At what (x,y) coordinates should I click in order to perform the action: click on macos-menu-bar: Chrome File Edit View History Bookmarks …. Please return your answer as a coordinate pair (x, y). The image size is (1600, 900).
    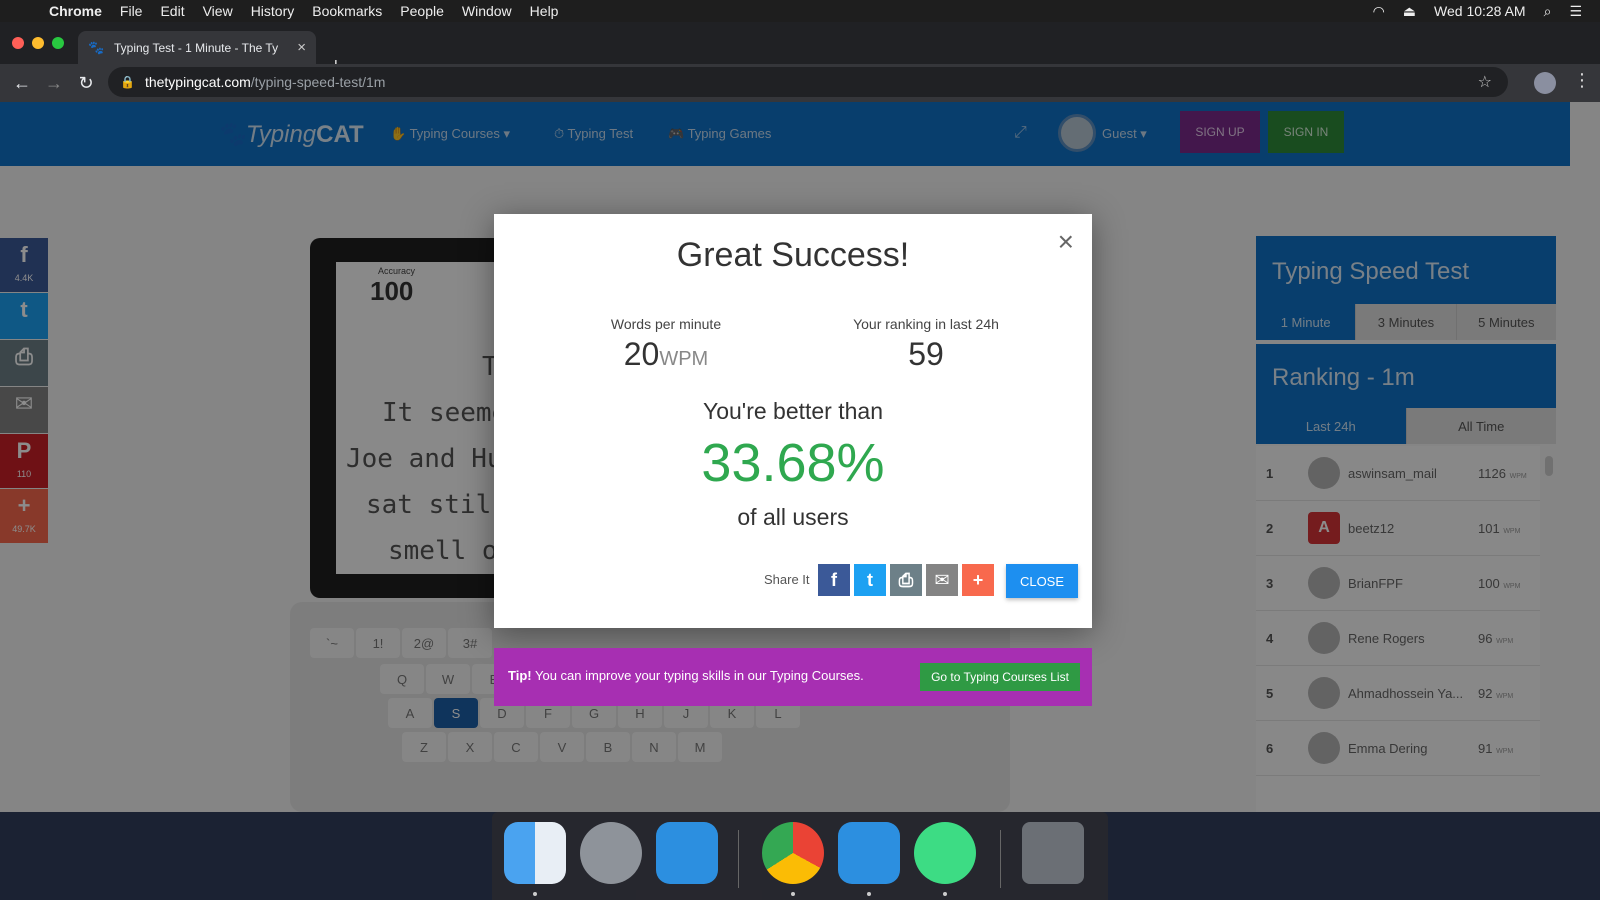
    Looking at the image, I should click on (800, 11).